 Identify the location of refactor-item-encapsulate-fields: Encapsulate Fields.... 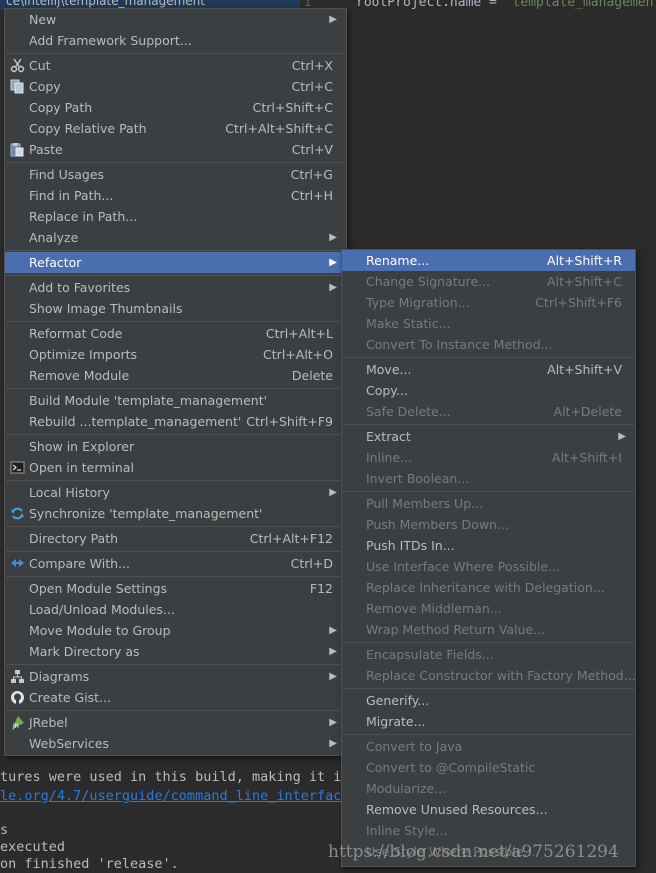
(430, 654).